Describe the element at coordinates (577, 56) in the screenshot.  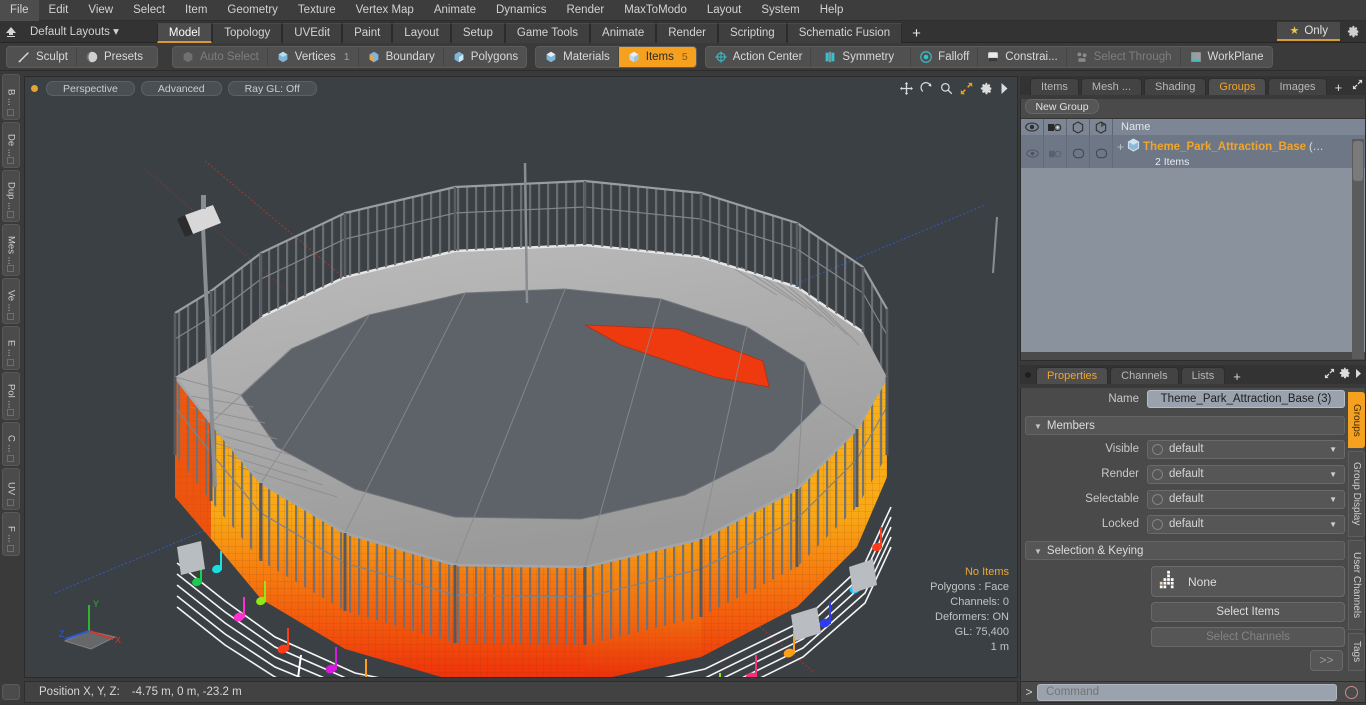
I see `materials-button: Materials` at that location.